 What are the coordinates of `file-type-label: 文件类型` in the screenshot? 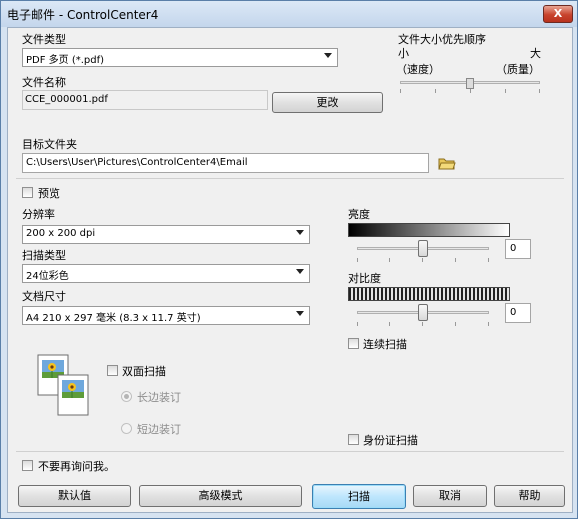 It's located at (44, 39).